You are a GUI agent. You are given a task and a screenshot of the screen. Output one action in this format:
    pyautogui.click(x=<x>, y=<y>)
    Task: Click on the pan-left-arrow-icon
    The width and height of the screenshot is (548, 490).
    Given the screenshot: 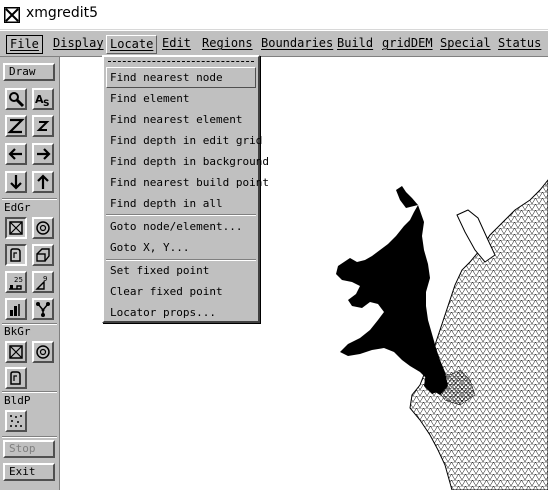 What is the action you would take?
    pyautogui.click(x=16, y=154)
    